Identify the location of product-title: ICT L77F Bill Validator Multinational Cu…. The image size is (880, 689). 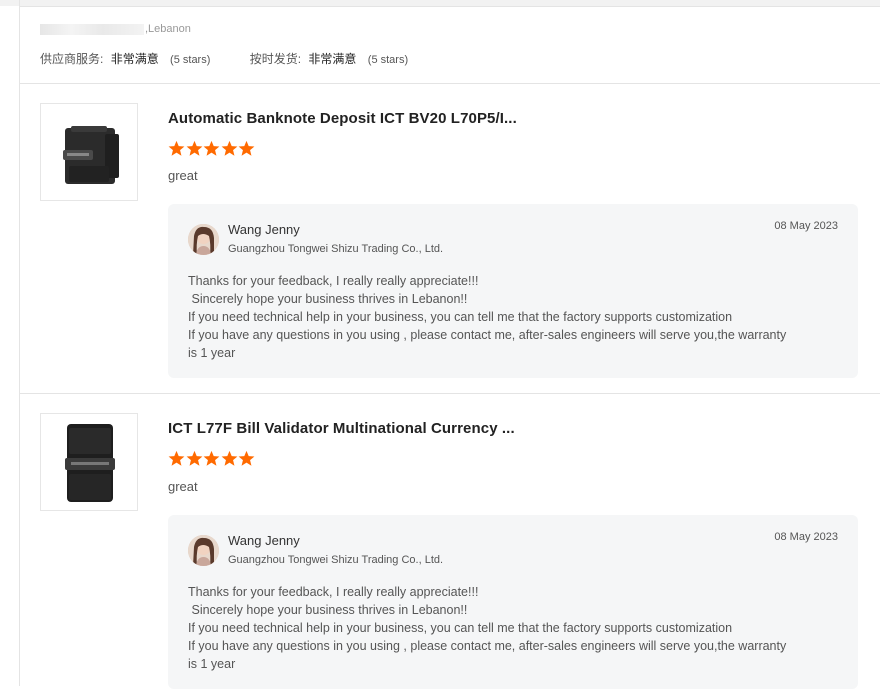
(341, 428).